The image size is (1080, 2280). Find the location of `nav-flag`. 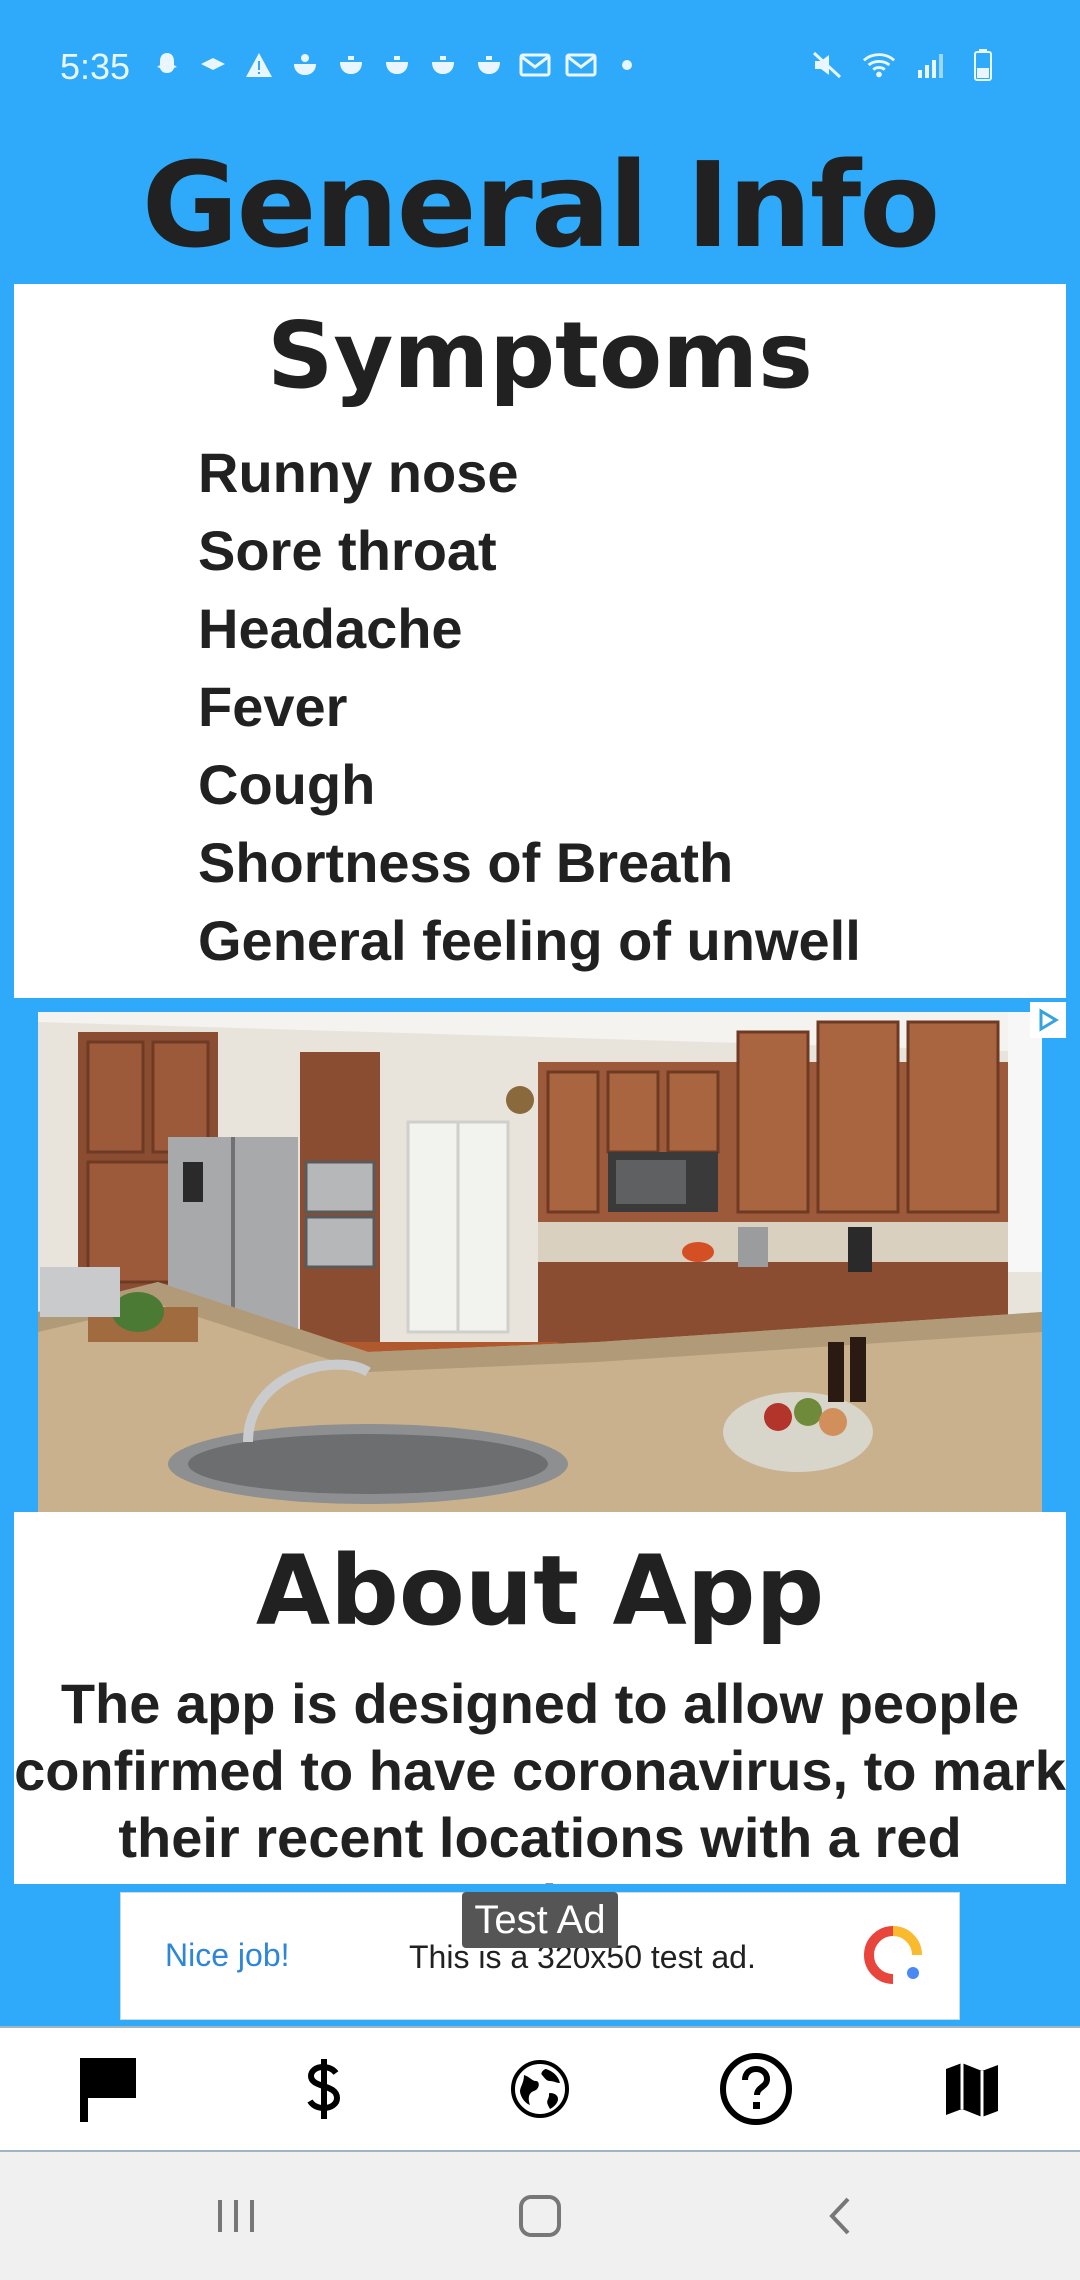

nav-flag is located at coordinates (108, 2089).